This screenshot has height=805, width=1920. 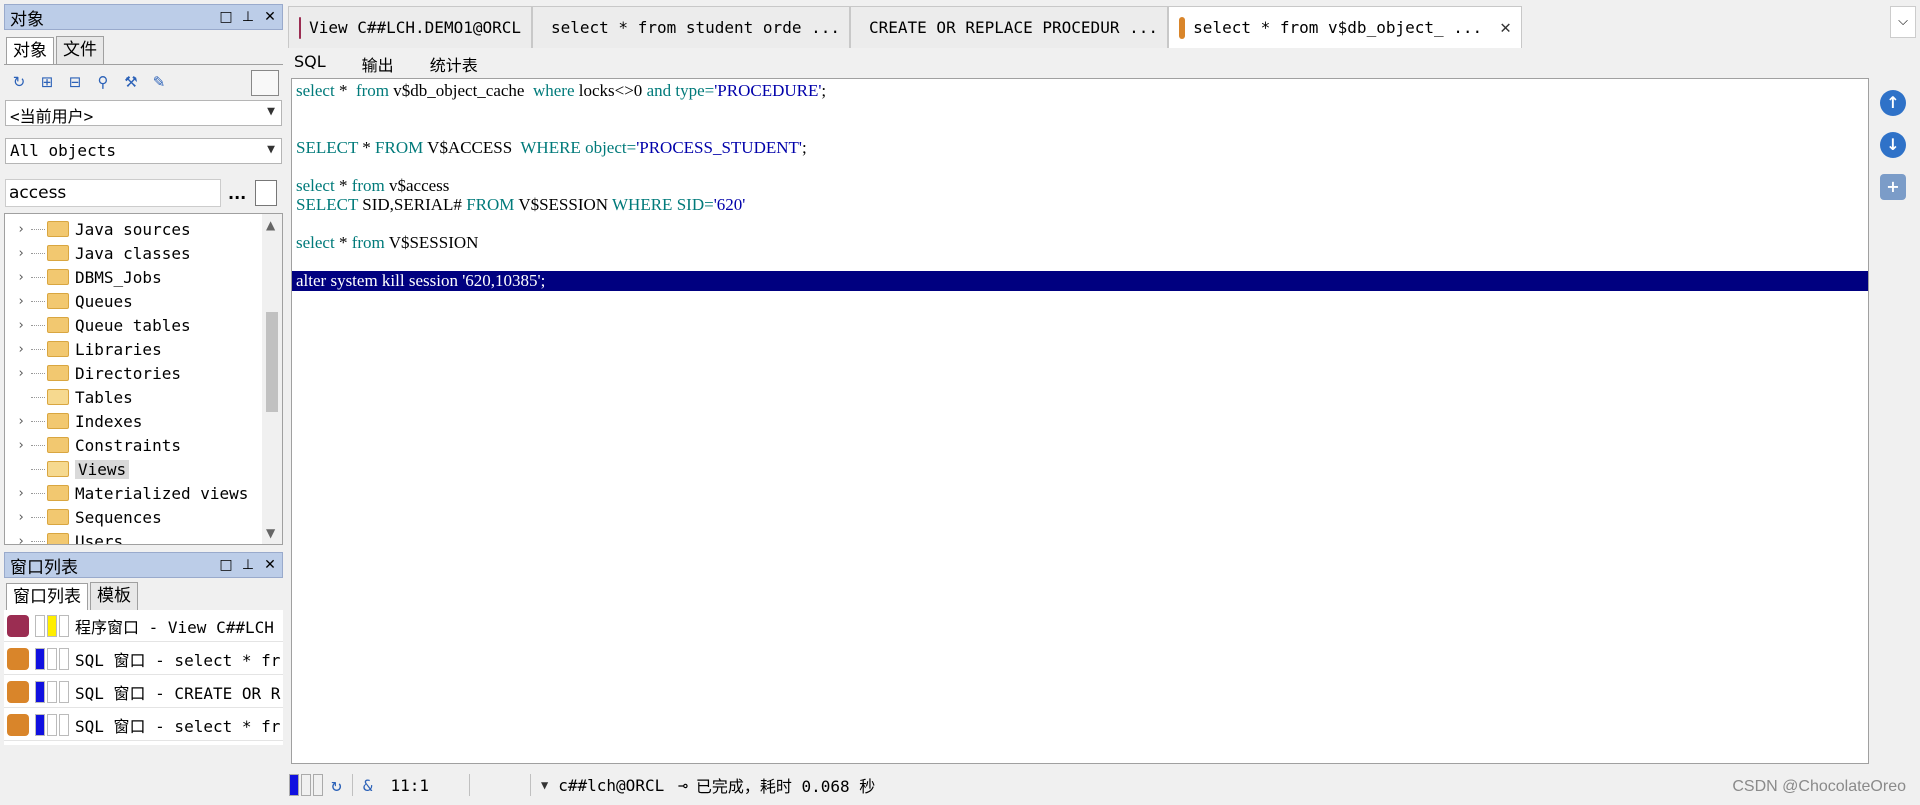 What do you see at coordinates (266, 193) in the screenshot?
I see `new-document-icon` at bounding box center [266, 193].